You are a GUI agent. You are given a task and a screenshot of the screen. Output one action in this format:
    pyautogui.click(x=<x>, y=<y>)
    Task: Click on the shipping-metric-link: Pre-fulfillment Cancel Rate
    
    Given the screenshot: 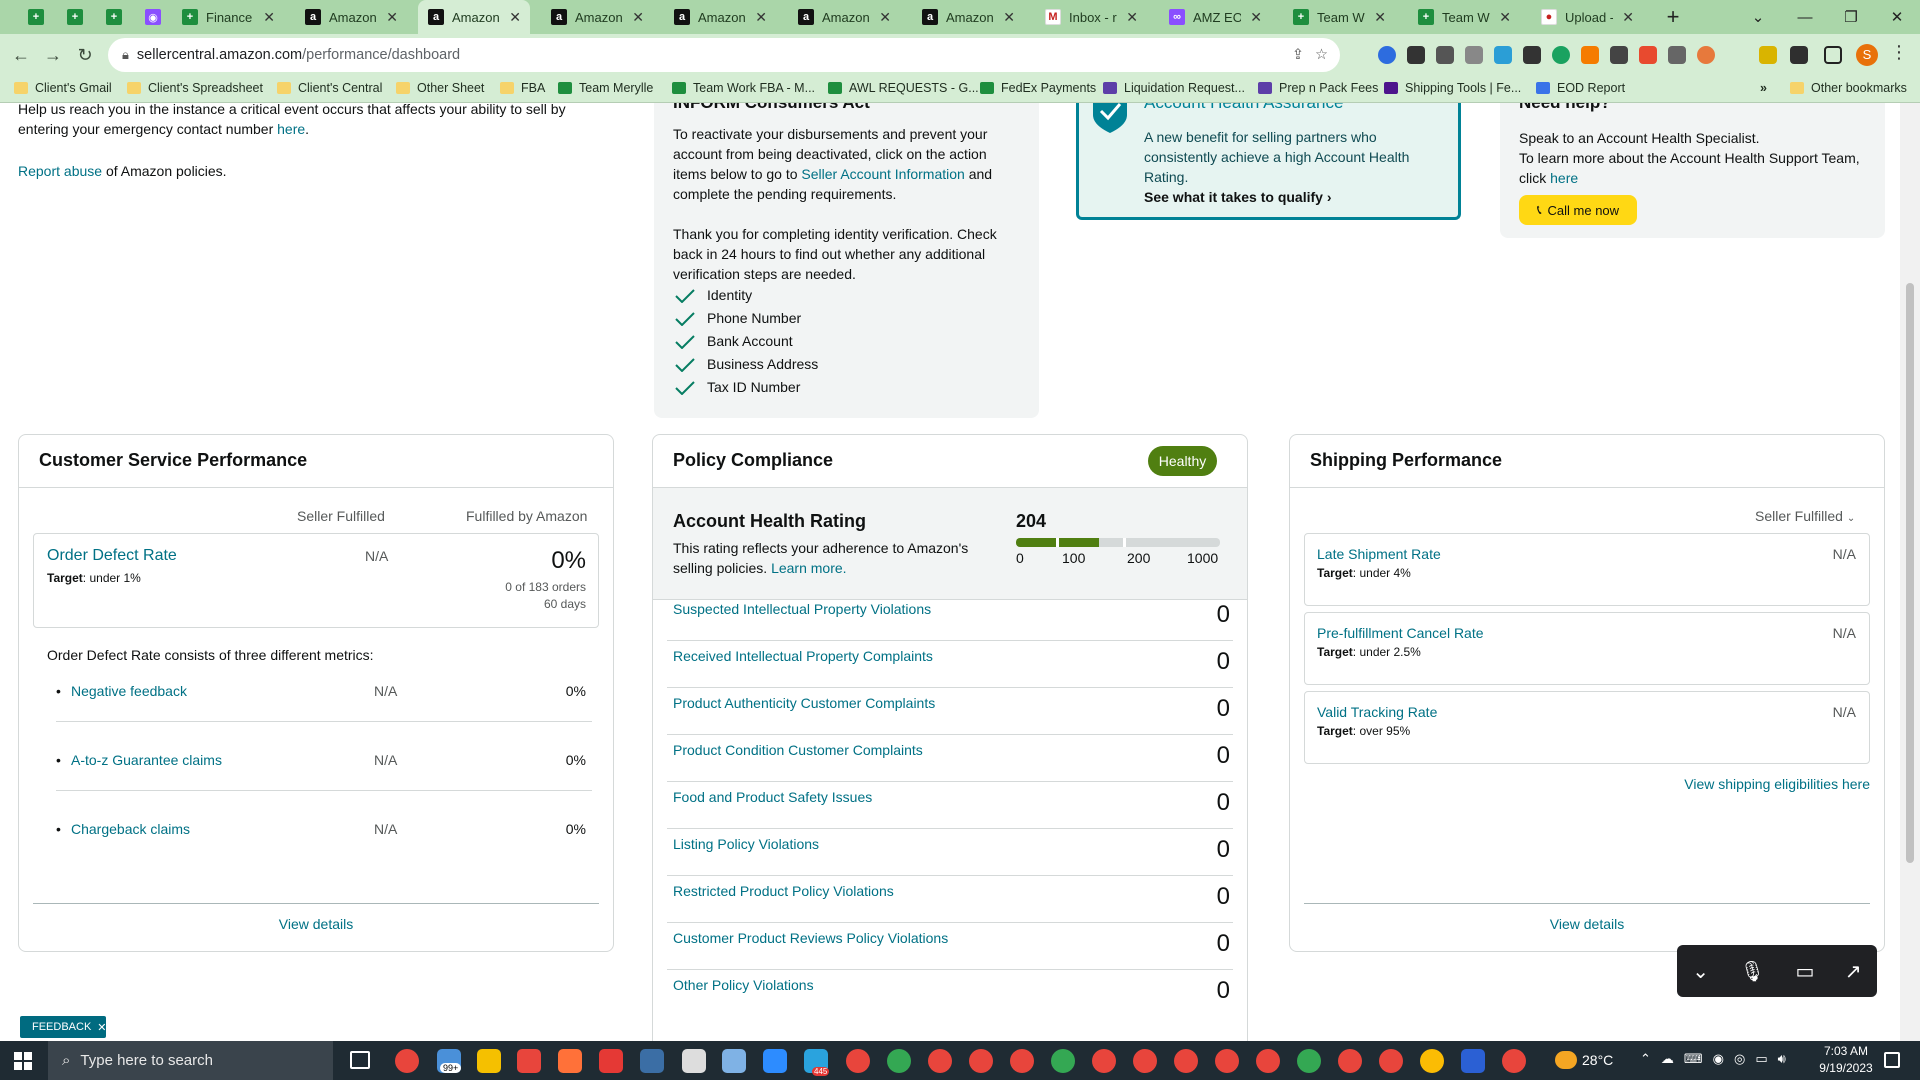 What is the action you would take?
    pyautogui.click(x=1400, y=633)
    